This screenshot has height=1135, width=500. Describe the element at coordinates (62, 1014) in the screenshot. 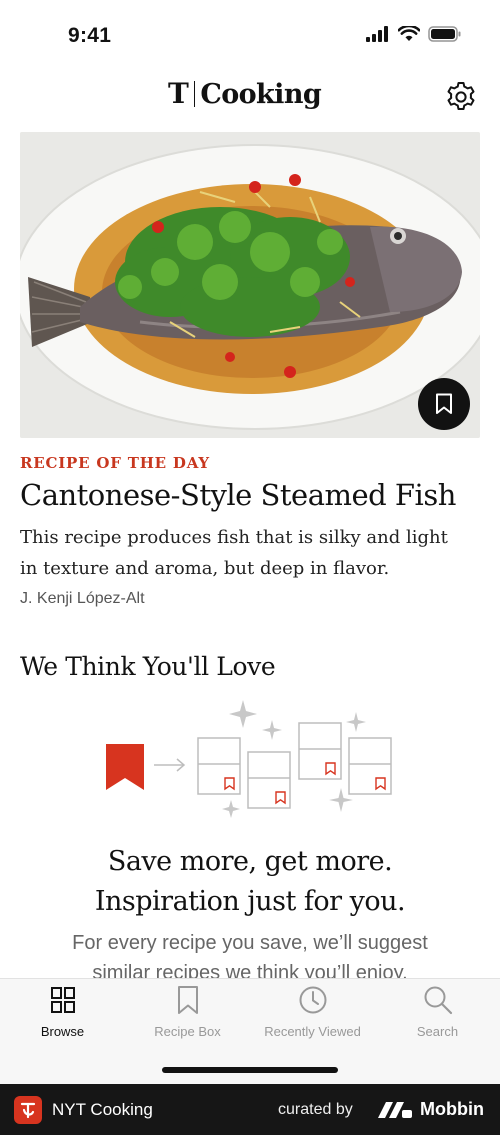

I see `tab-browse: Browse` at that location.